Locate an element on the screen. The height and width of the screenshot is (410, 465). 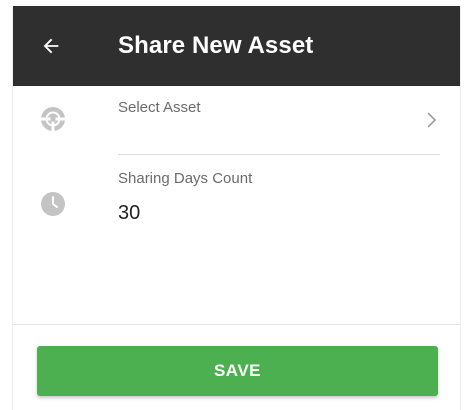
steering-wheel-icon is located at coordinates (53, 119).